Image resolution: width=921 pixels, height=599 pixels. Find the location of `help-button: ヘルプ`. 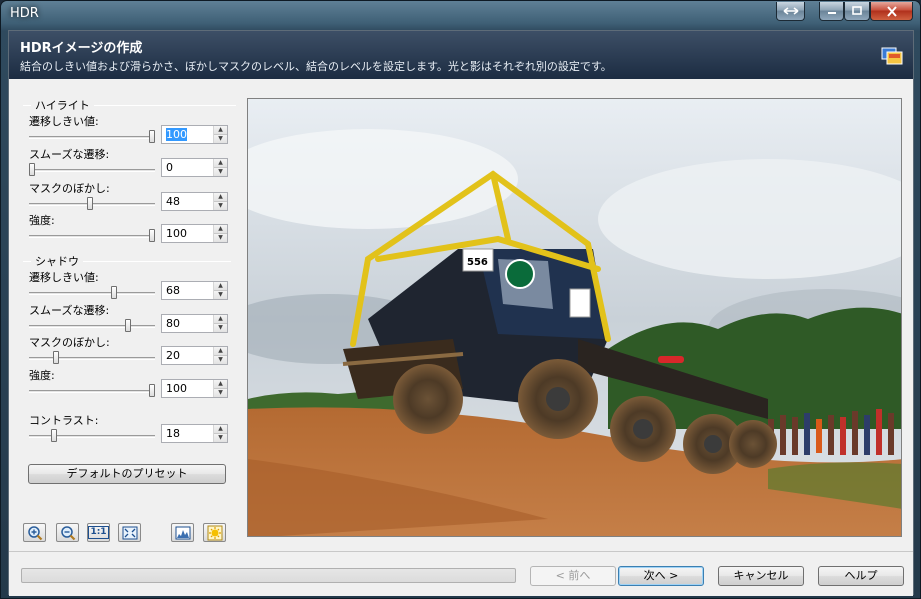

help-button: ヘルプ is located at coordinates (861, 576).